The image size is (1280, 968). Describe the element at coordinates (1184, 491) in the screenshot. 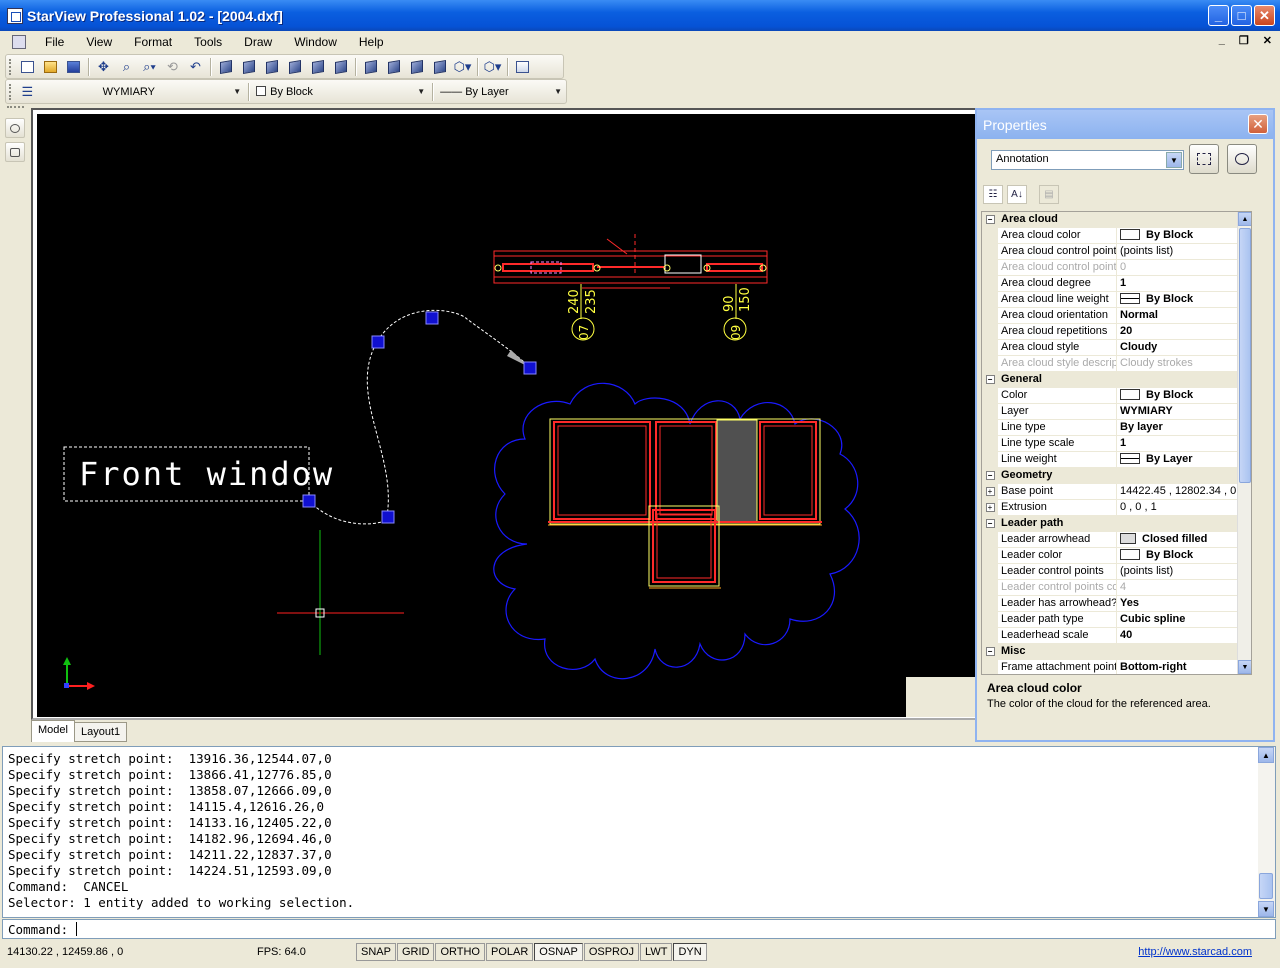

I see `property-value: 14422.45 , 12802.34 , 0` at that location.